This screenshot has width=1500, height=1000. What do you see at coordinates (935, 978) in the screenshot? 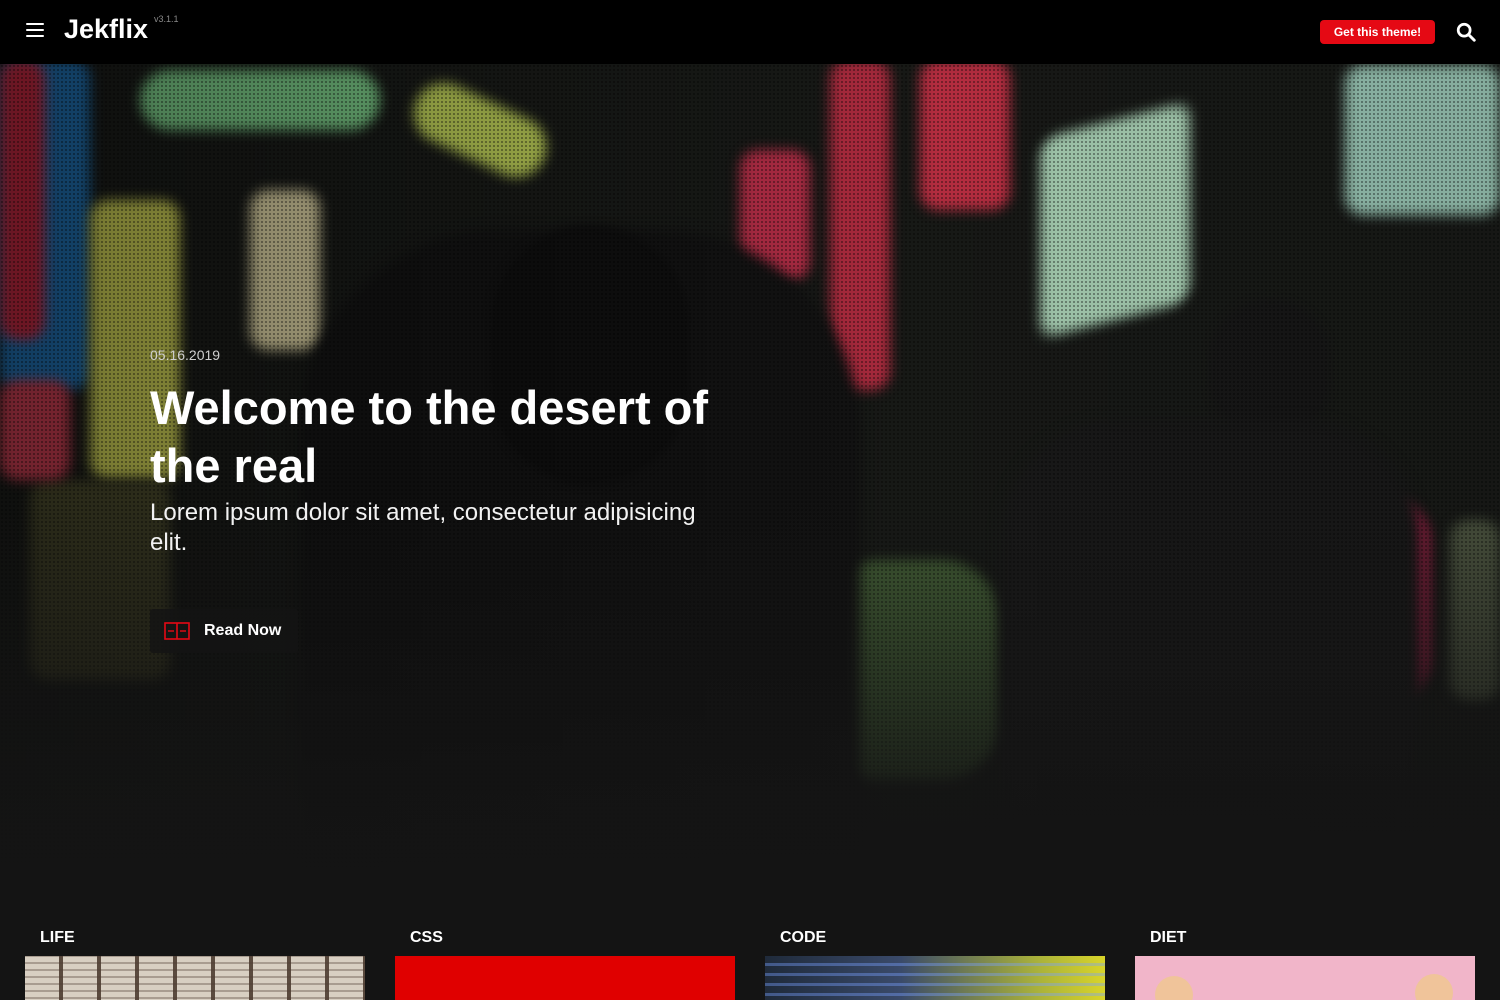
I see `category-thumbnail-code` at bounding box center [935, 978].